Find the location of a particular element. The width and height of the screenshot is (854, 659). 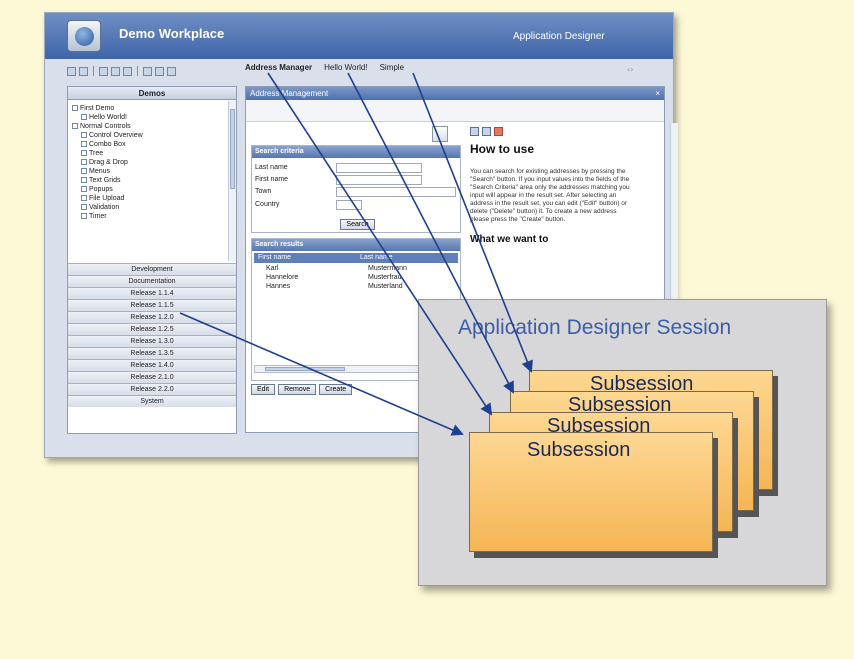

tree-node-label: File Upload is located at coordinates (107, 198).